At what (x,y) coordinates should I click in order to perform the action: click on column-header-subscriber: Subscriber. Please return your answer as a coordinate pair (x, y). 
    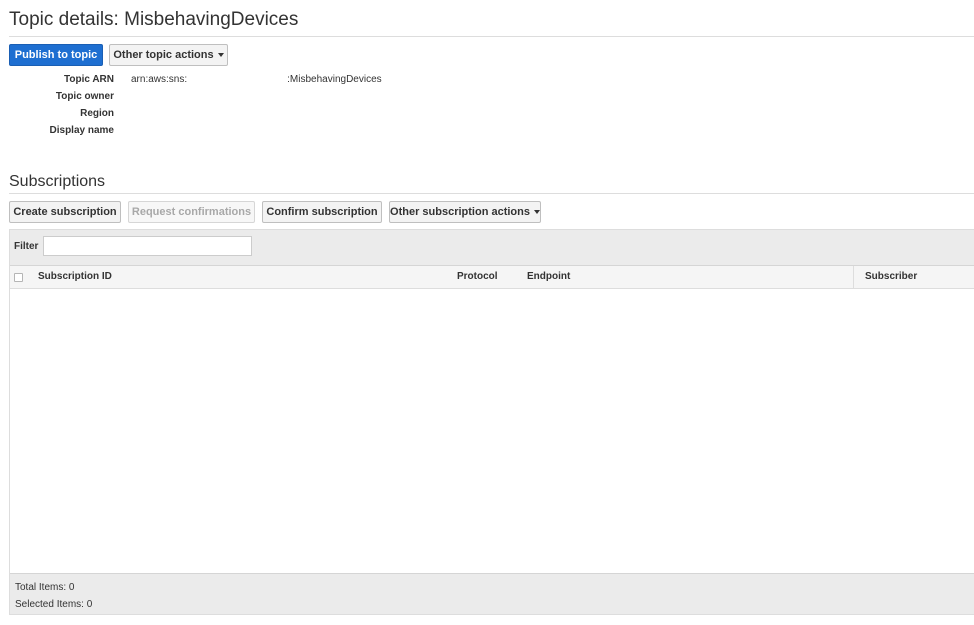
    Looking at the image, I should click on (891, 276).